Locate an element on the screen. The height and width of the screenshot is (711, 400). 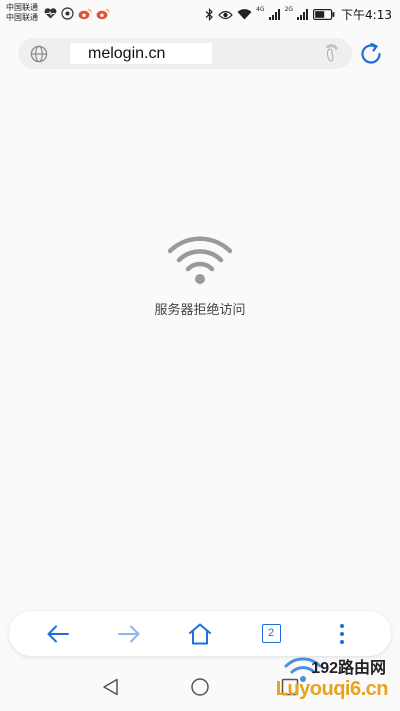
menu-button is located at coordinates (342, 633).